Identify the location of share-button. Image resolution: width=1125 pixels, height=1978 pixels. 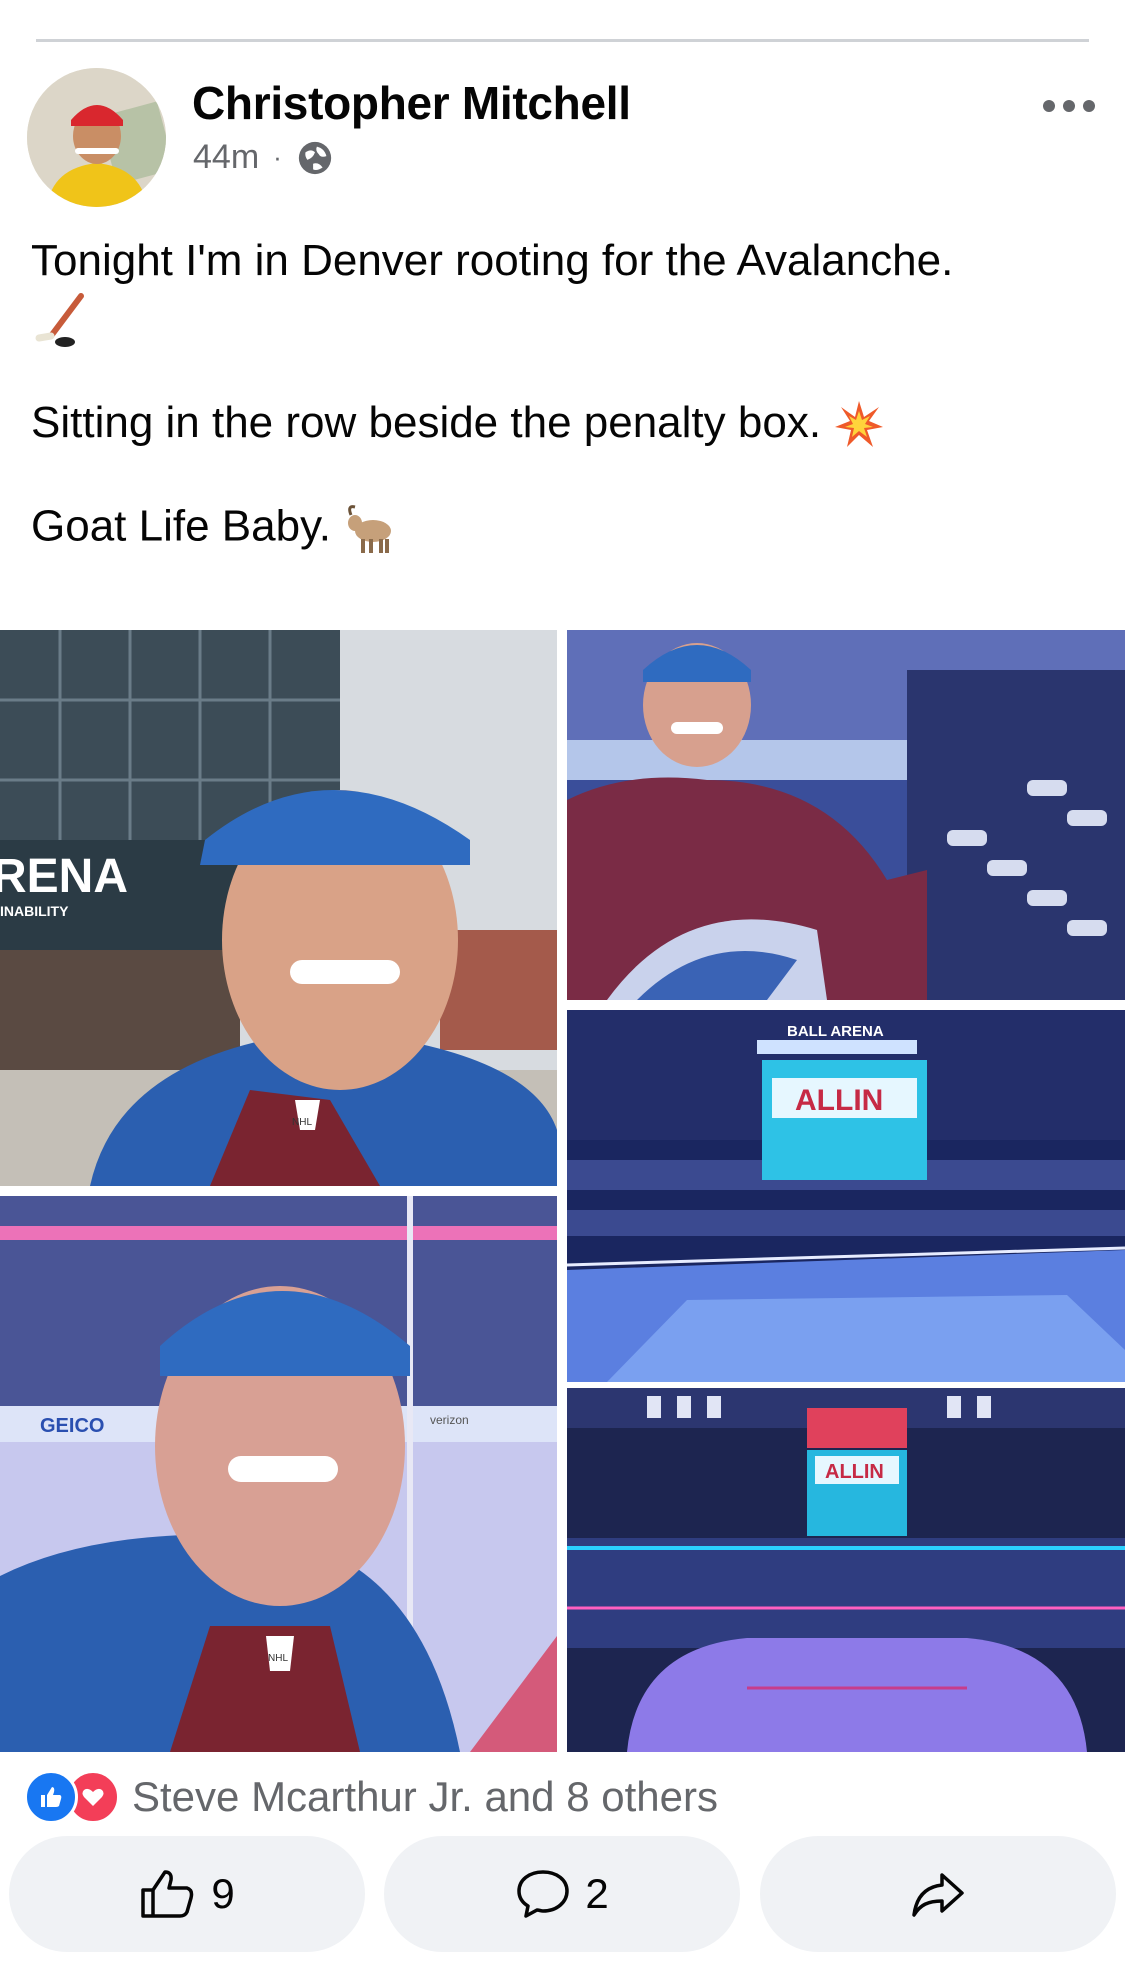
(938, 1894).